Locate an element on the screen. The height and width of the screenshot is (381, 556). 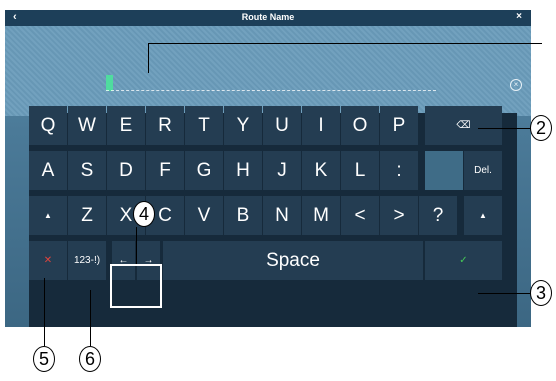
key-d: D is located at coordinates (126, 170).